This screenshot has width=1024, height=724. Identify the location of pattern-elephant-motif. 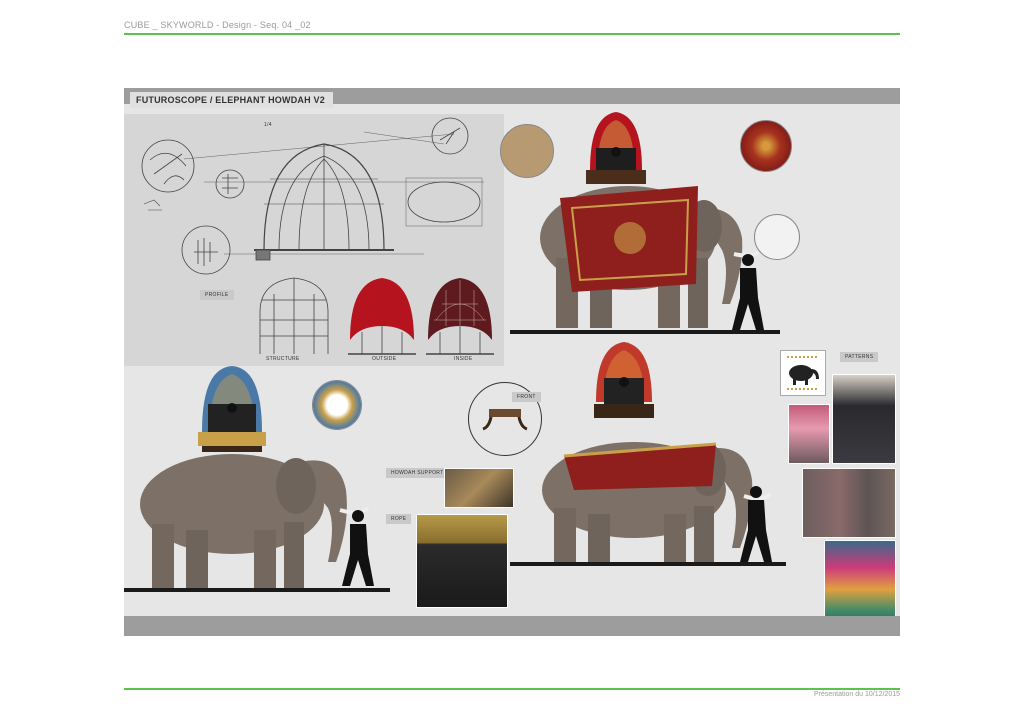
(803, 373).